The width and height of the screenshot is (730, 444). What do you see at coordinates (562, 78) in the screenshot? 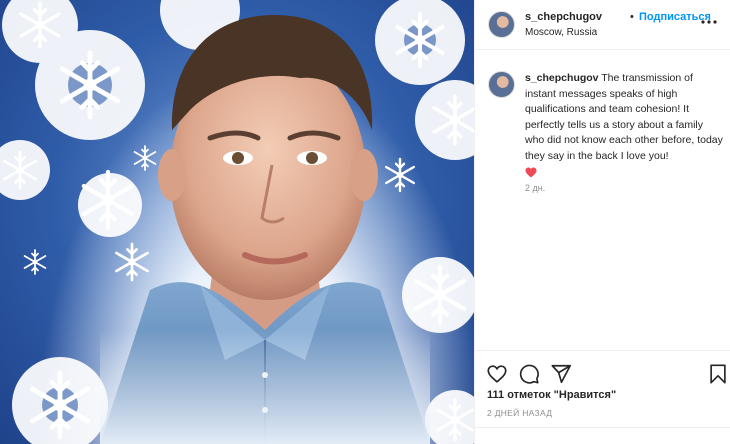
I see `caption-username: s_chepchugov` at bounding box center [562, 78].